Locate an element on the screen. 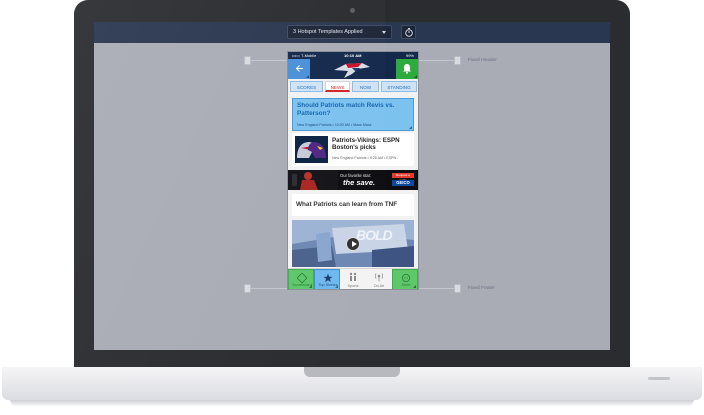 The height and width of the screenshot is (415, 704). fixed-header-label: Fixed Header is located at coordinates (482, 60).